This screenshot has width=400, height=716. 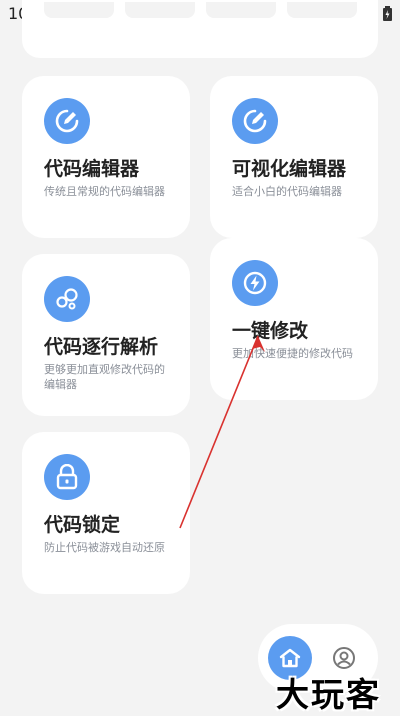 What do you see at coordinates (82, 525) in the screenshot?
I see `card-title: 代码锁定` at bounding box center [82, 525].